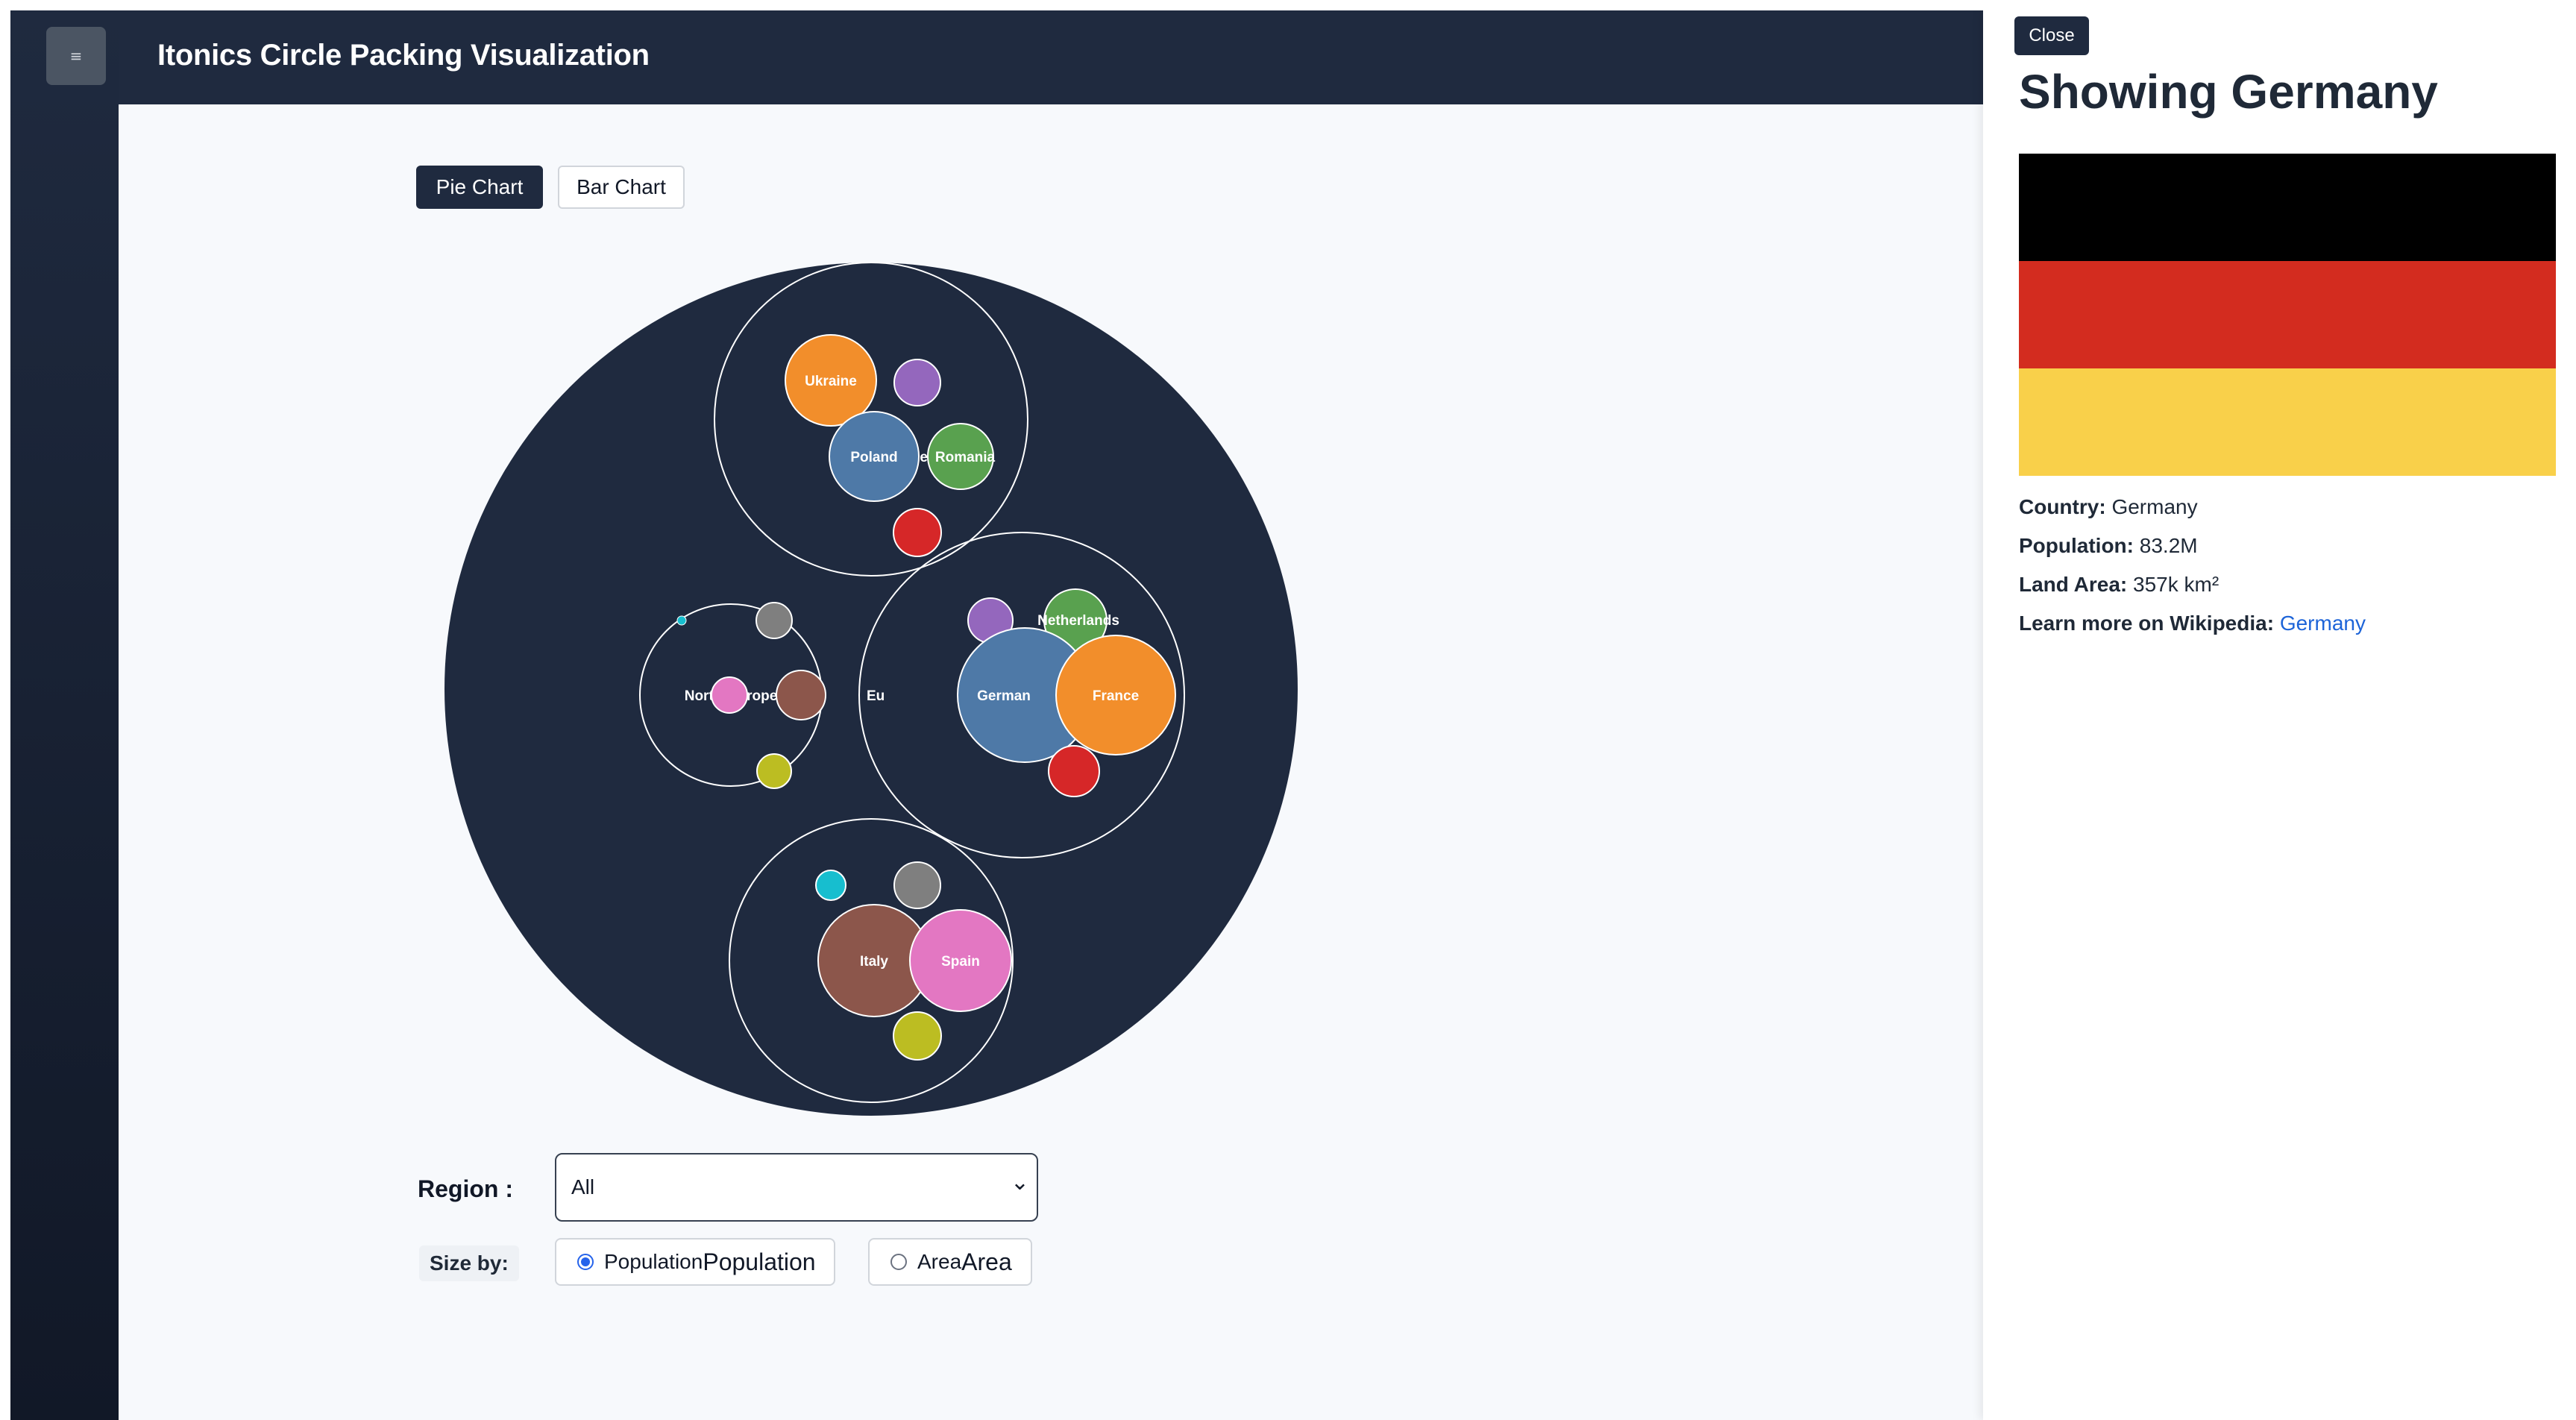 The height and width of the screenshot is (1420, 2576). I want to click on country-flag, so click(2288, 315).